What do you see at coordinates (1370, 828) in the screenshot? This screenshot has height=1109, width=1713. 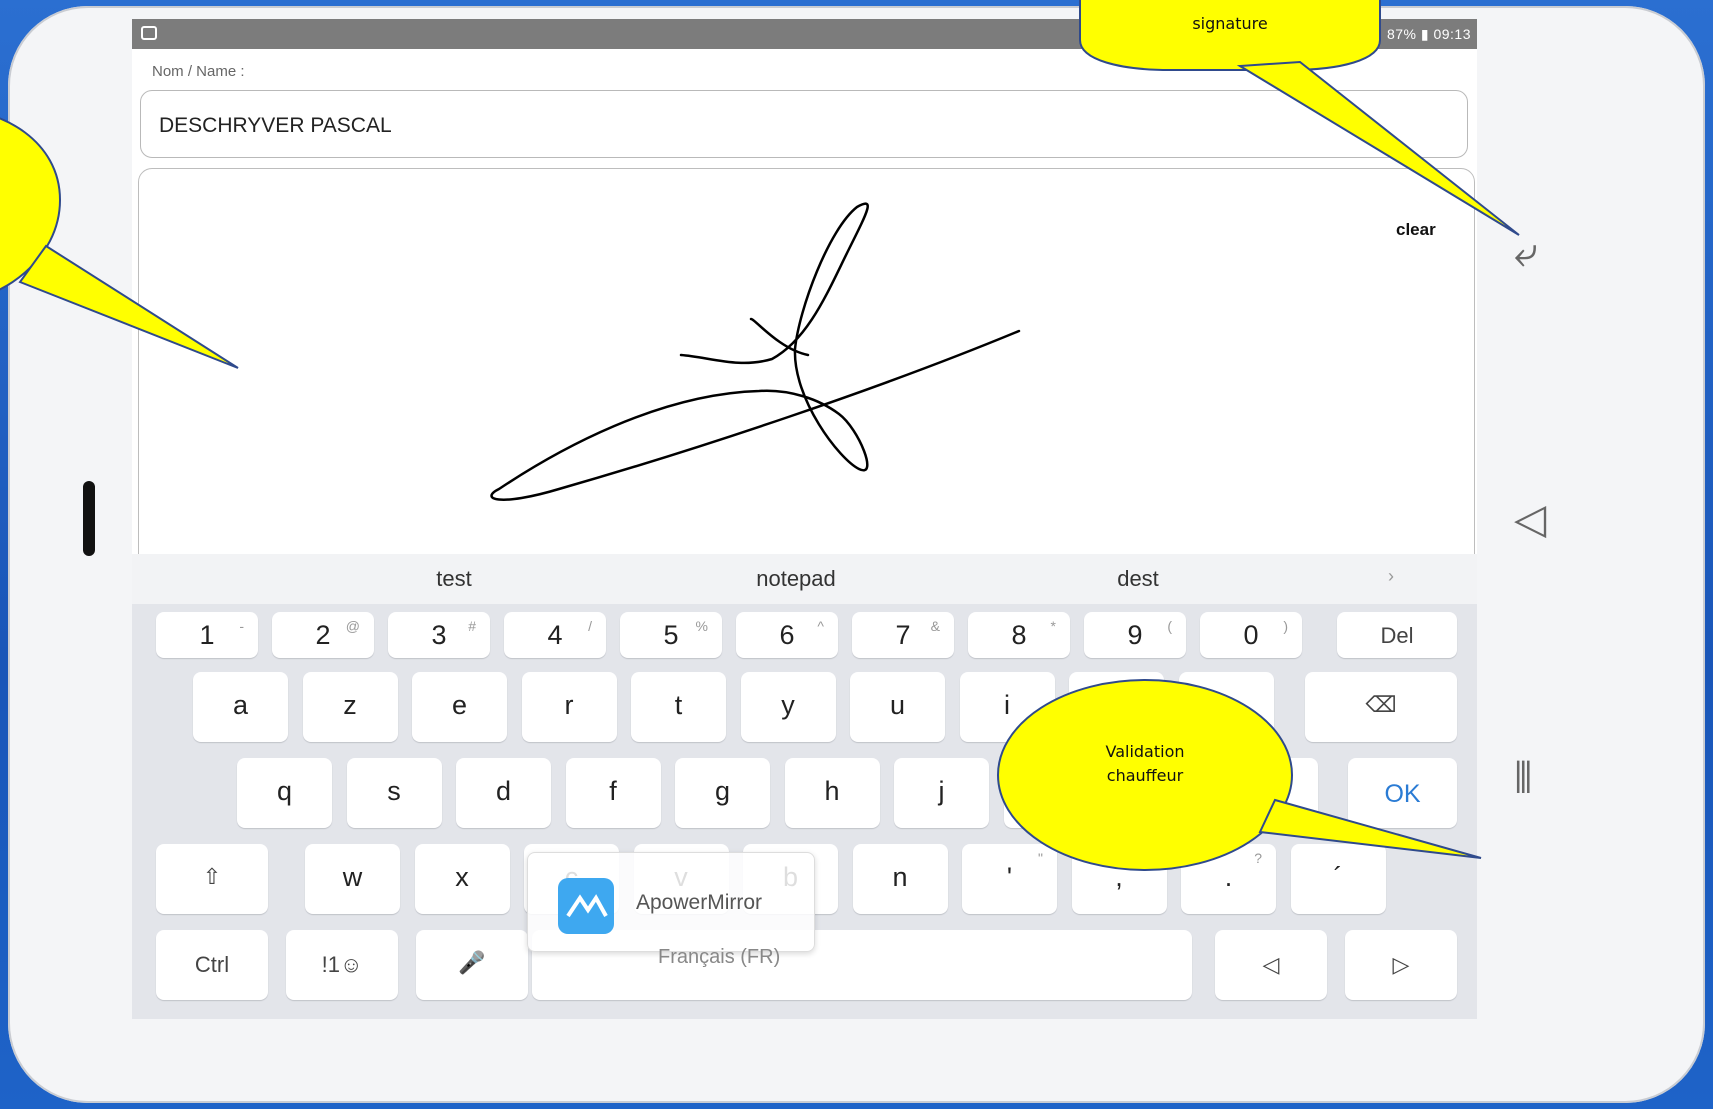 I see `validation-callout-pointer` at bounding box center [1370, 828].